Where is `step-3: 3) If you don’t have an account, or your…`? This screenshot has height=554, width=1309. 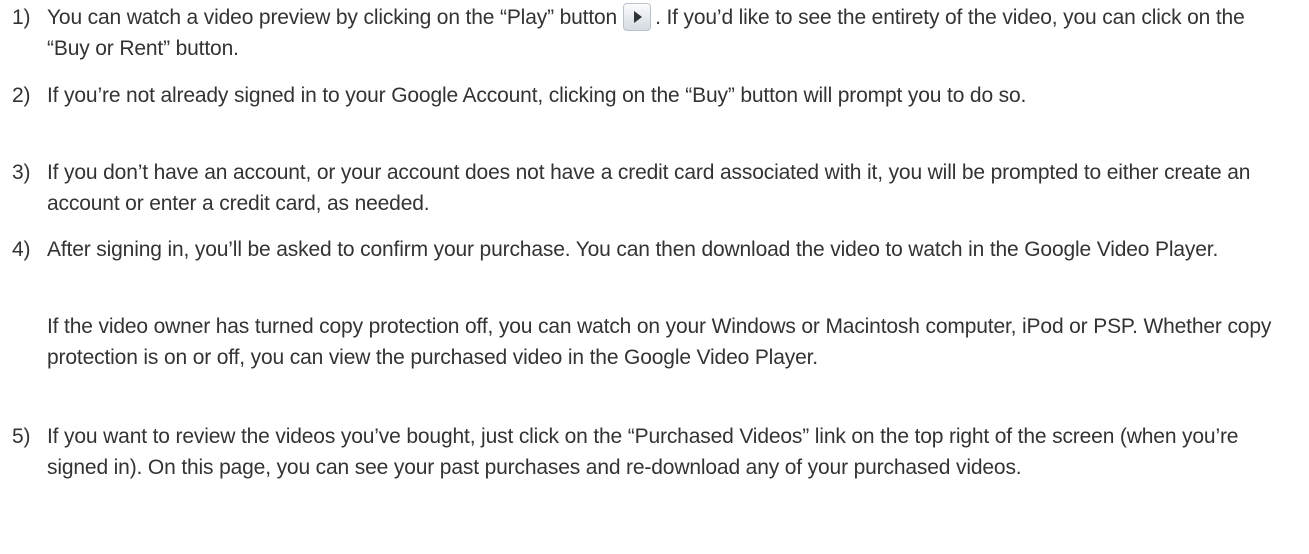
step-3: 3) If you don’t have an account, or your… is located at coordinates (657, 188).